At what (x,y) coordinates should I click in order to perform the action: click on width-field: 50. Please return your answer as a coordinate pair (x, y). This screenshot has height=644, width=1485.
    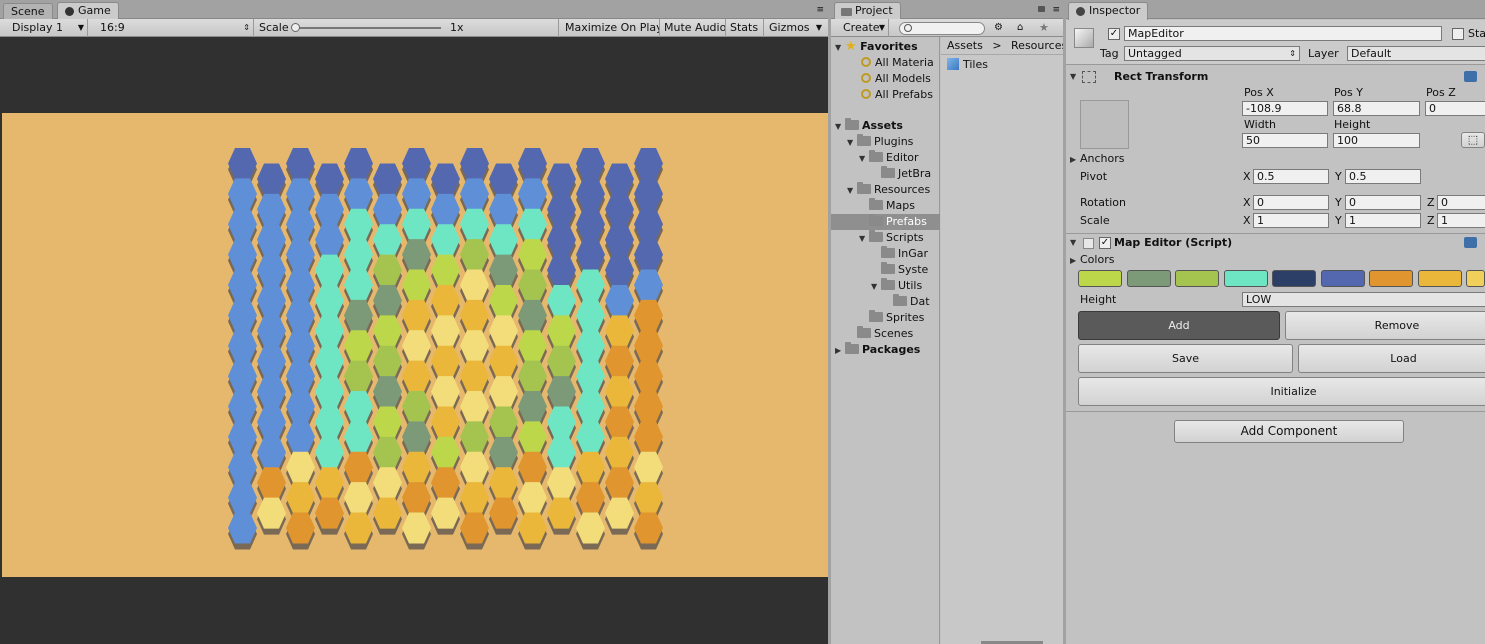
    Looking at the image, I should click on (1285, 140).